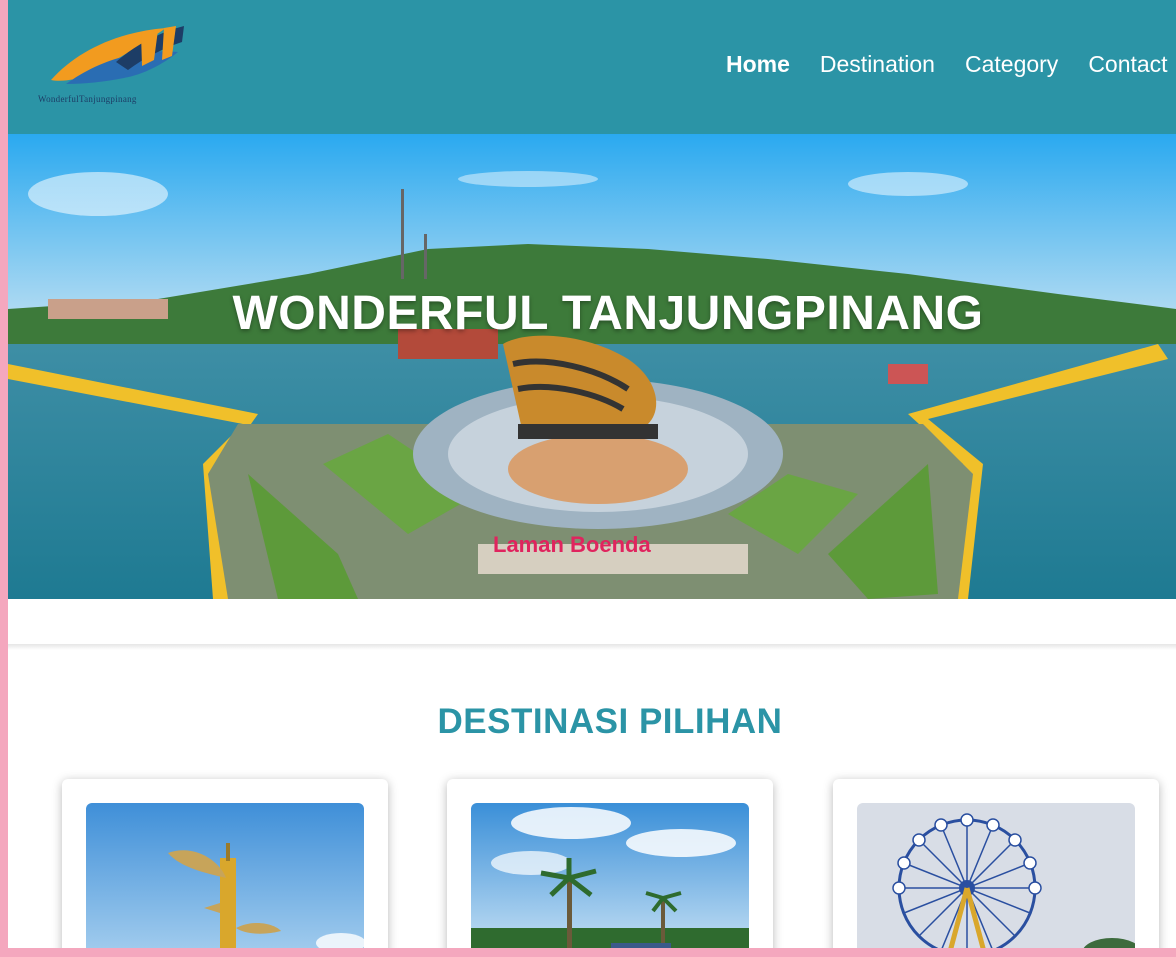  I want to click on wave-logo-icon, so click(117, 55).